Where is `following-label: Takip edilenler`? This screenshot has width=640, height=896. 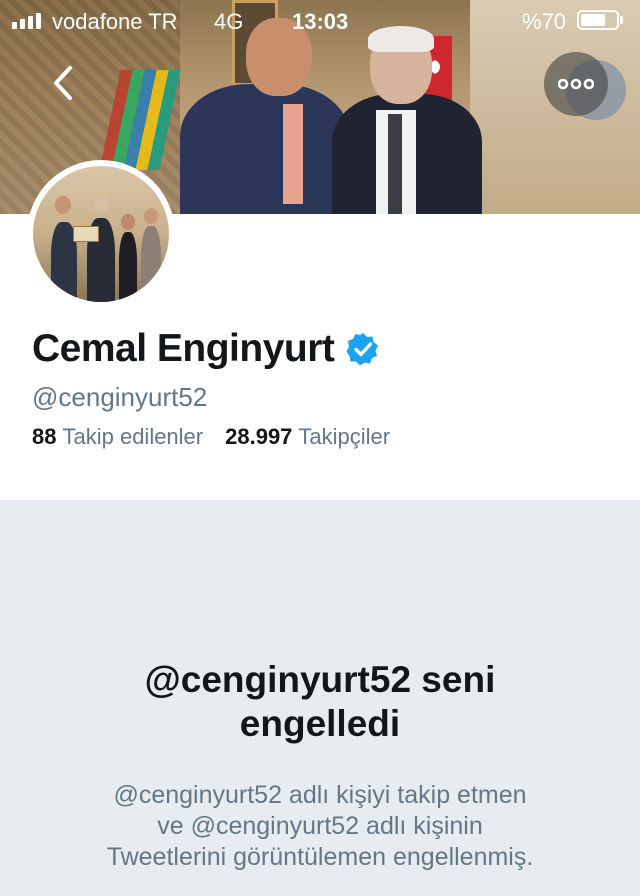 following-label: Takip edilenler is located at coordinates (133, 436).